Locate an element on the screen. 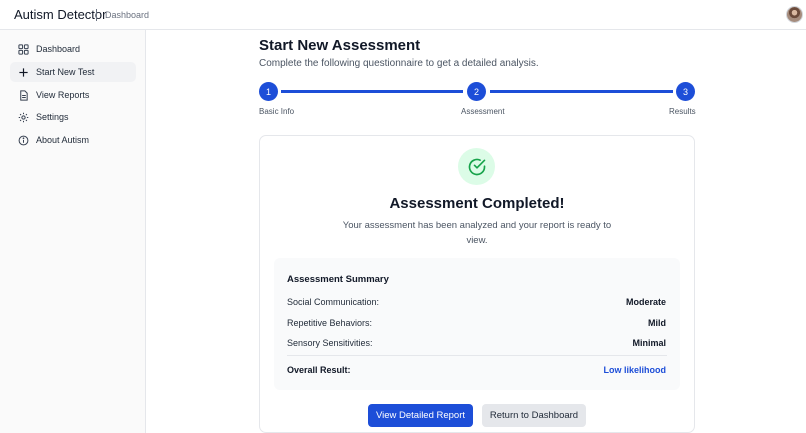 Image resolution: width=806 pixels, height=433 pixels. check-circle-icon is located at coordinates (476, 166).